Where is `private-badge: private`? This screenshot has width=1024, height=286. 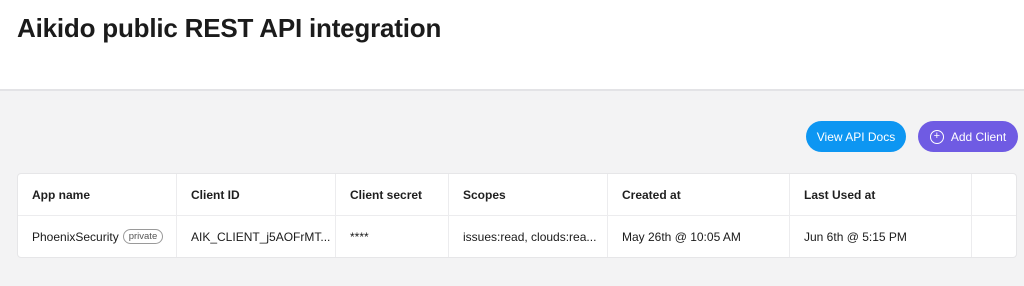 private-badge: private is located at coordinates (143, 236).